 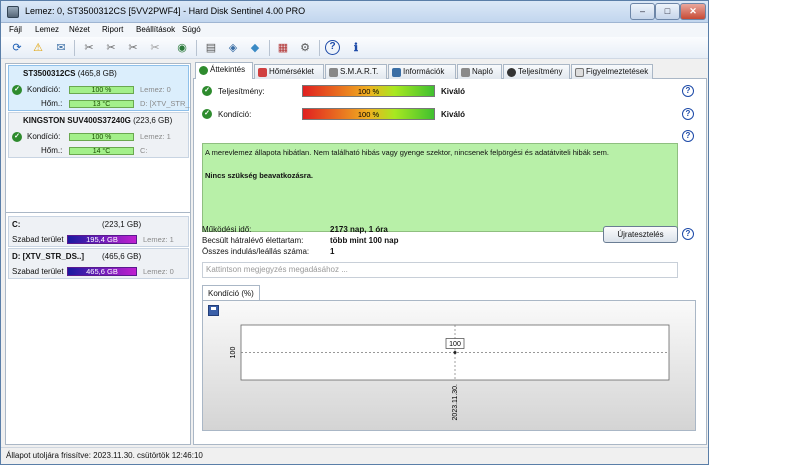 What do you see at coordinates (79, 29) in the screenshot?
I see `menu-view: Nézet` at bounding box center [79, 29].